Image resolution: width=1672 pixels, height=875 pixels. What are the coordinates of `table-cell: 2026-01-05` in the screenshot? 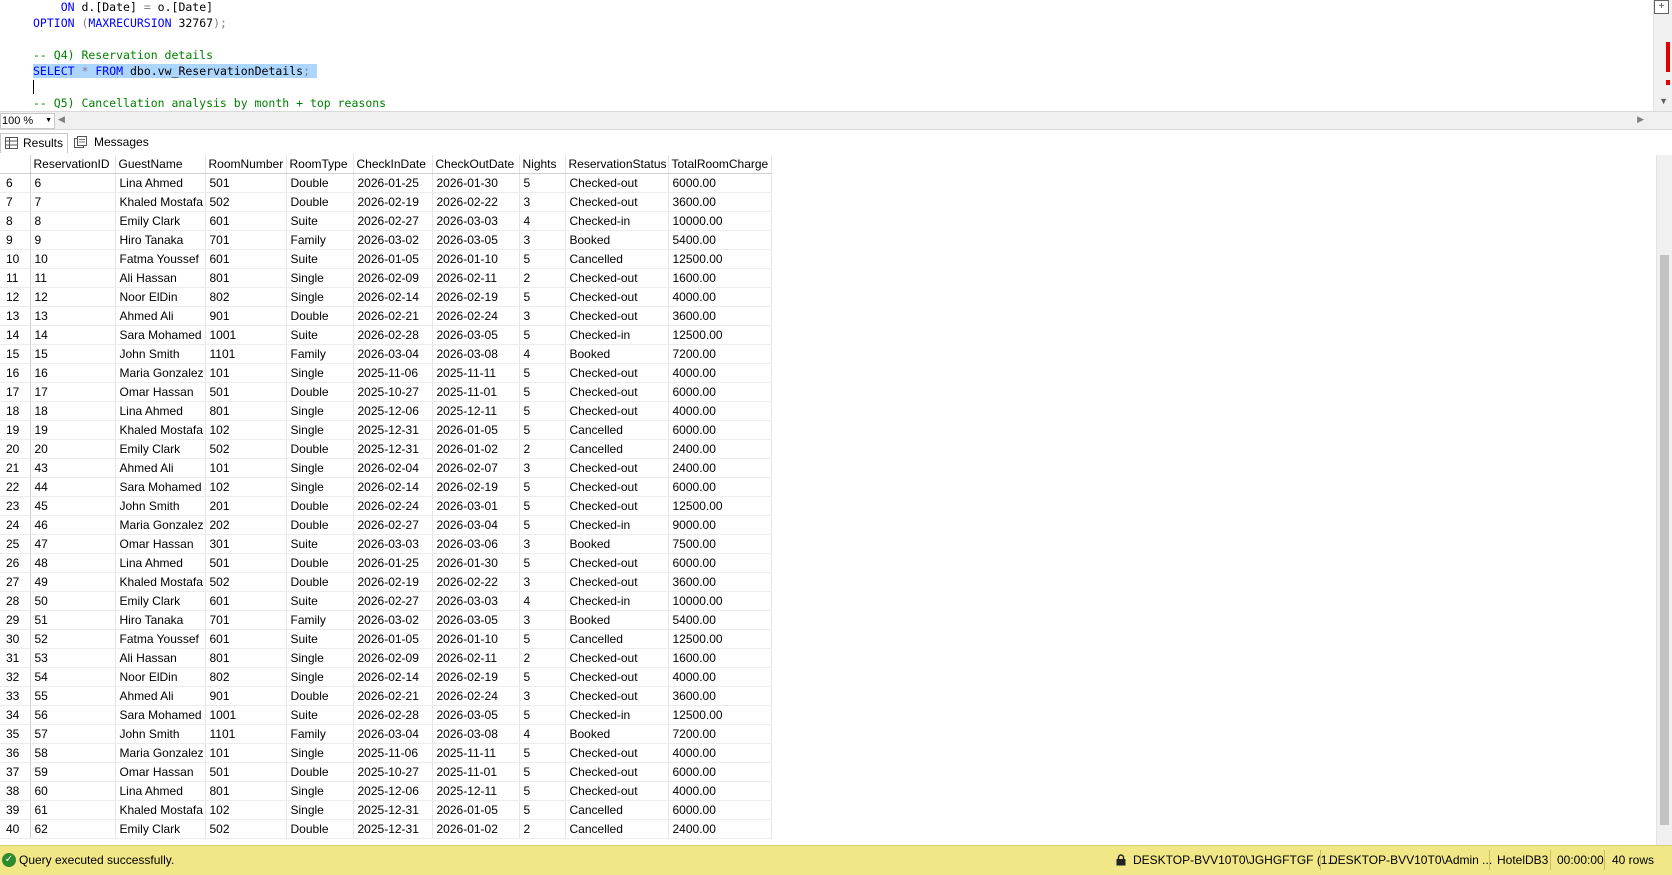 It's located at (476, 430).